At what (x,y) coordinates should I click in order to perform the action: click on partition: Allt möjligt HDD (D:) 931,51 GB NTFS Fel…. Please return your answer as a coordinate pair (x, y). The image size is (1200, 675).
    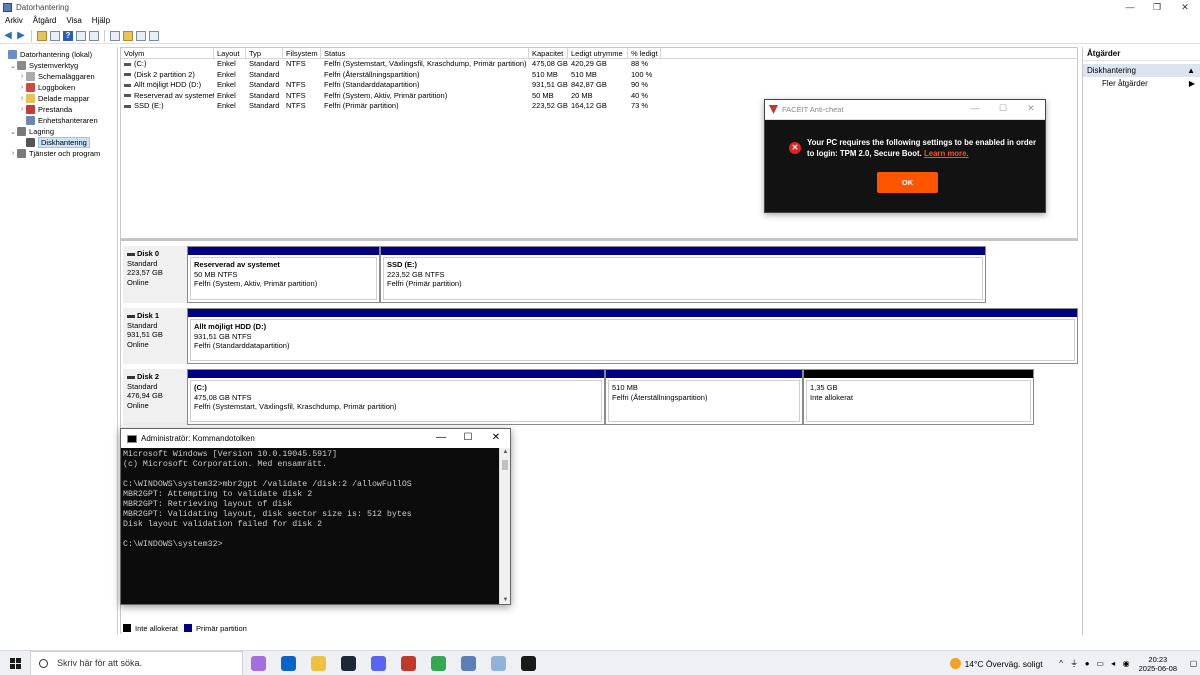
    Looking at the image, I should click on (632, 336).